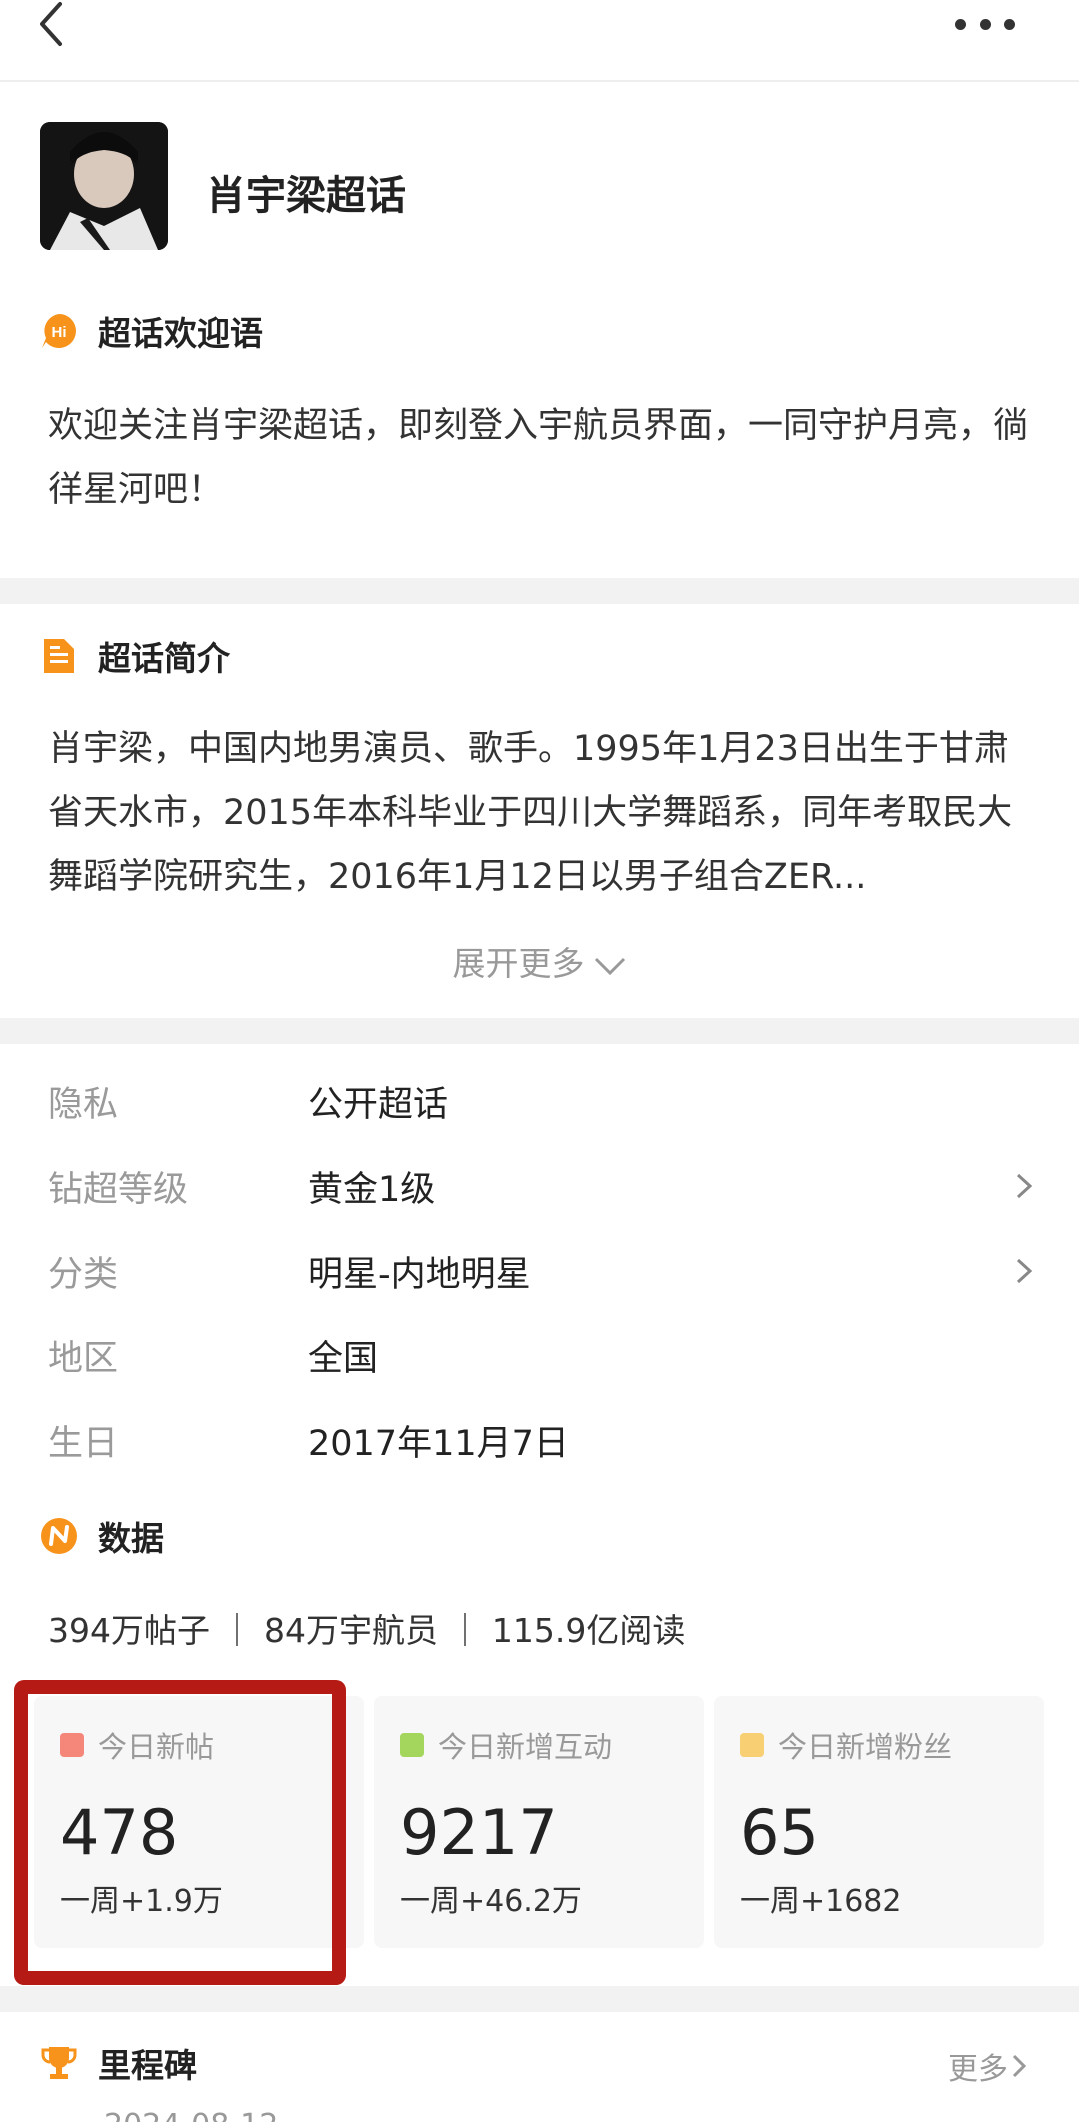 This screenshot has height=2122, width=1079. Describe the element at coordinates (83, 1104) in the screenshot. I see `info-label: 隐私` at that location.